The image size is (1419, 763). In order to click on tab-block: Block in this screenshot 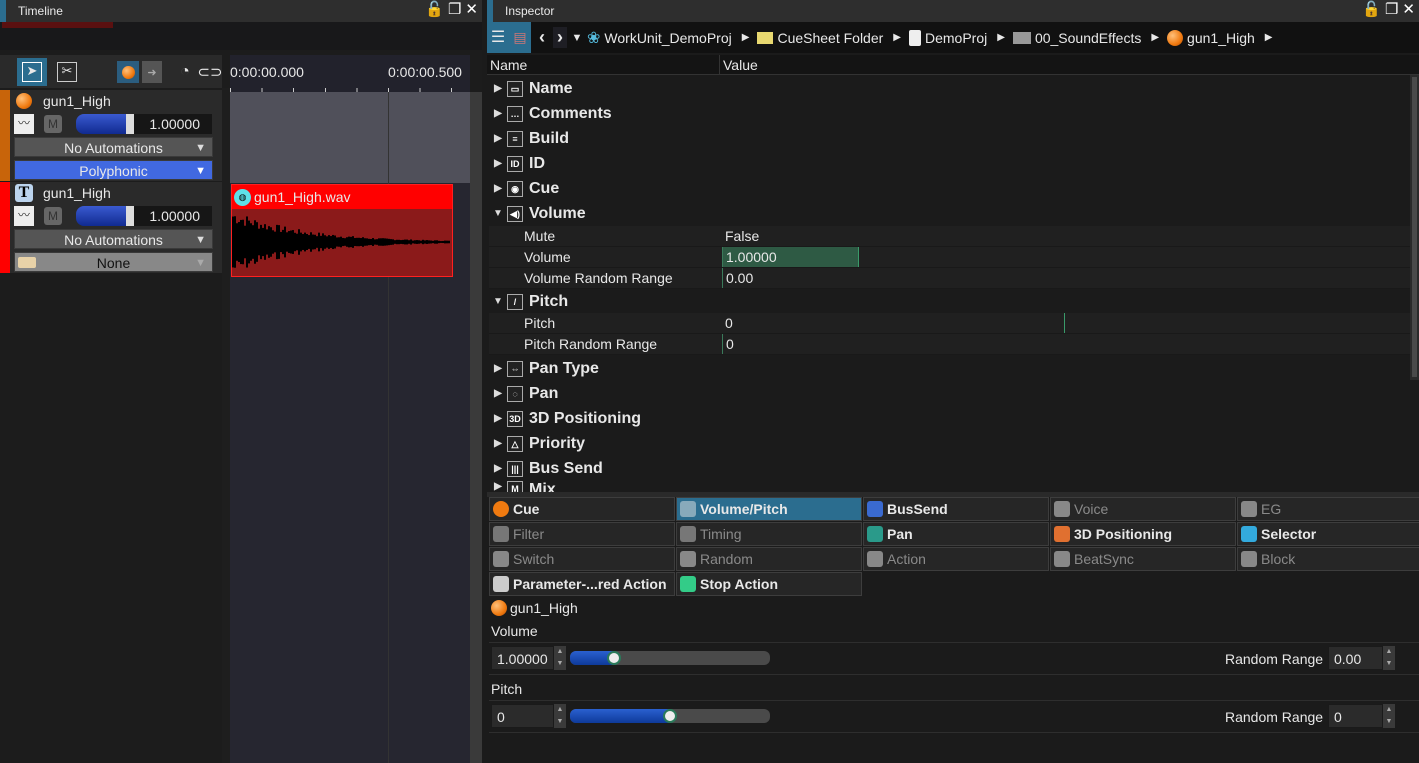, I will do `click(1328, 559)`.